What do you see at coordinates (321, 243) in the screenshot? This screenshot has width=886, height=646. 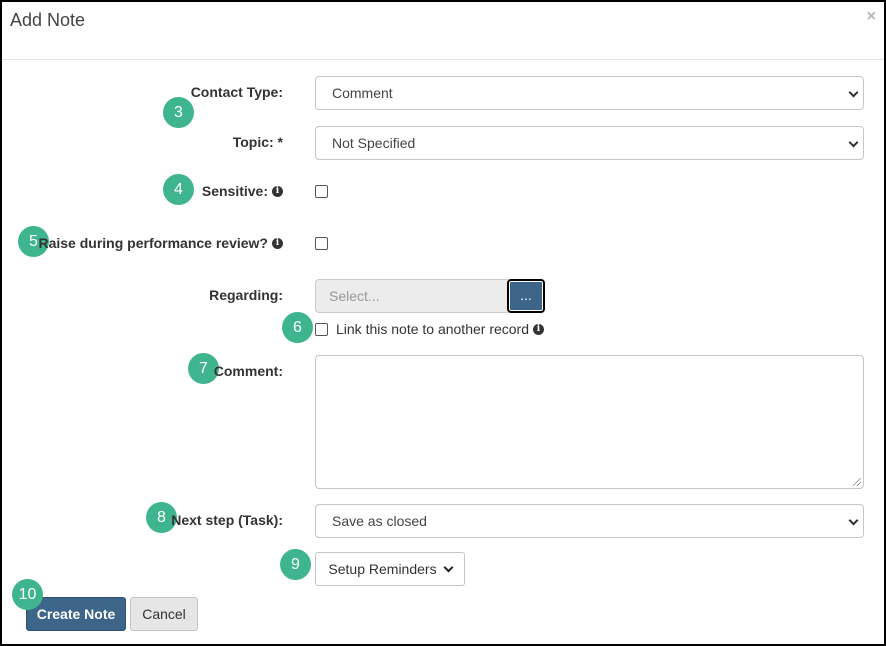 I see `raise-review-checkbox` at bounding box center [321, 243].